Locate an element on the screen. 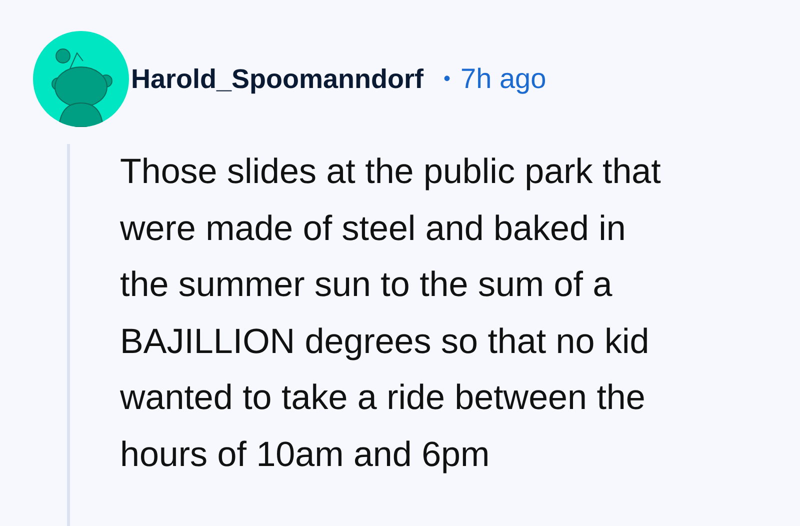 This screenshot has width=800, height=526. timestamp: 7h ago is located at coordinates (503, 79).